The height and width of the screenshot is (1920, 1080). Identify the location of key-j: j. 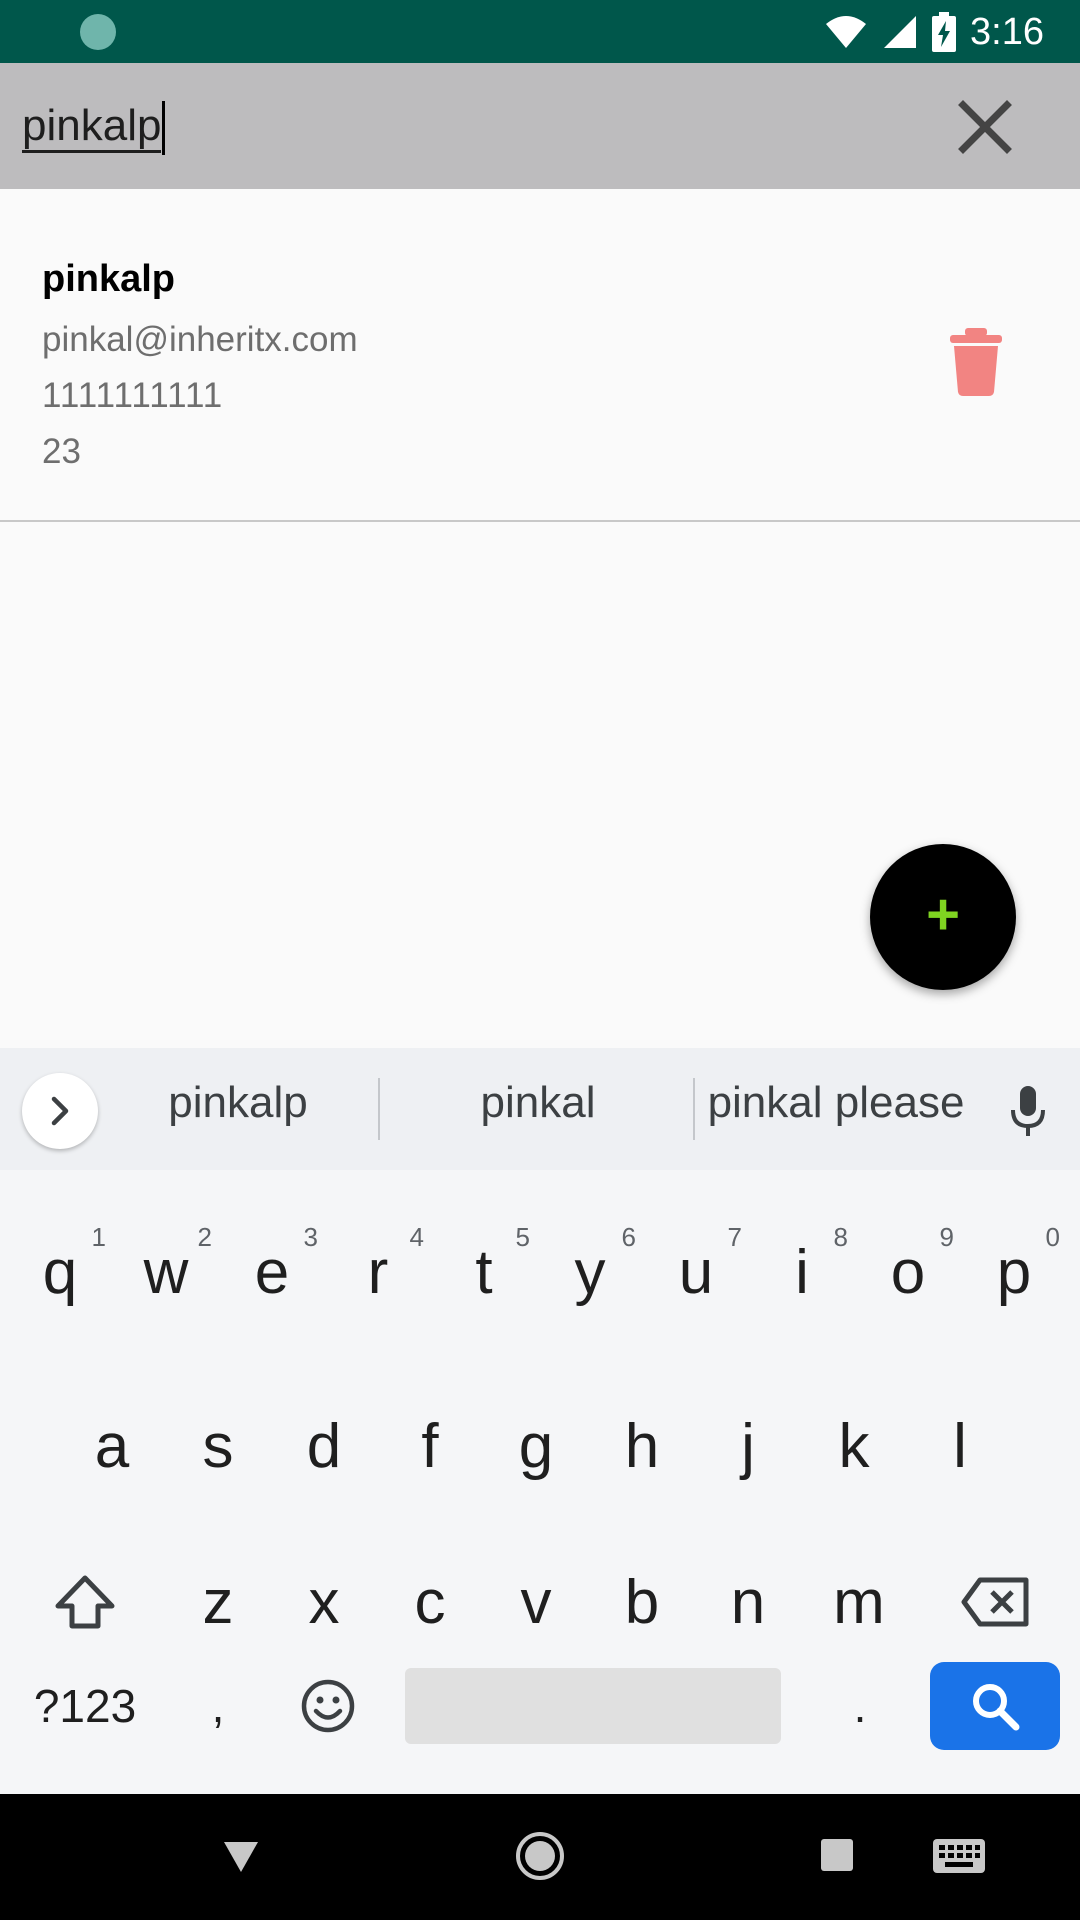
(748, 1446).